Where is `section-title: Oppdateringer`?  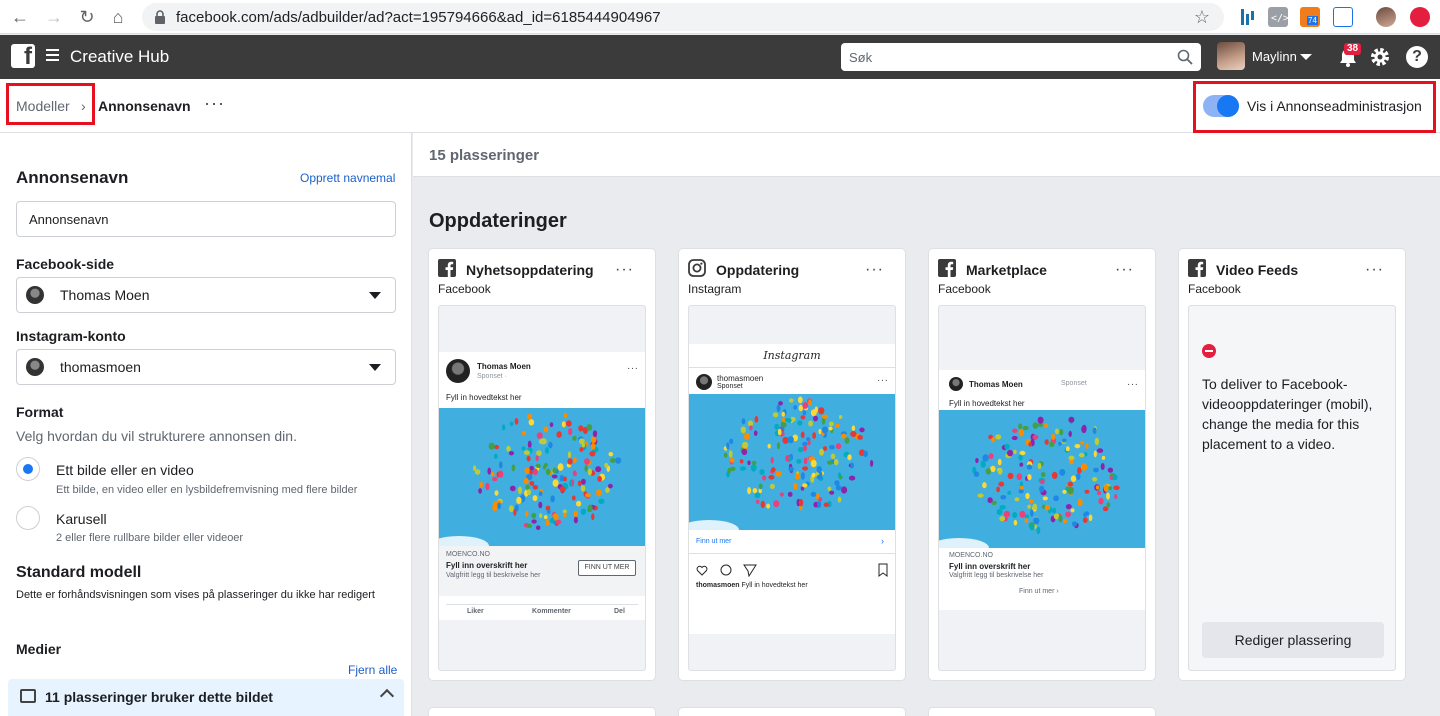
section-title: Oppdateringer is located at coordinates (498, 221).